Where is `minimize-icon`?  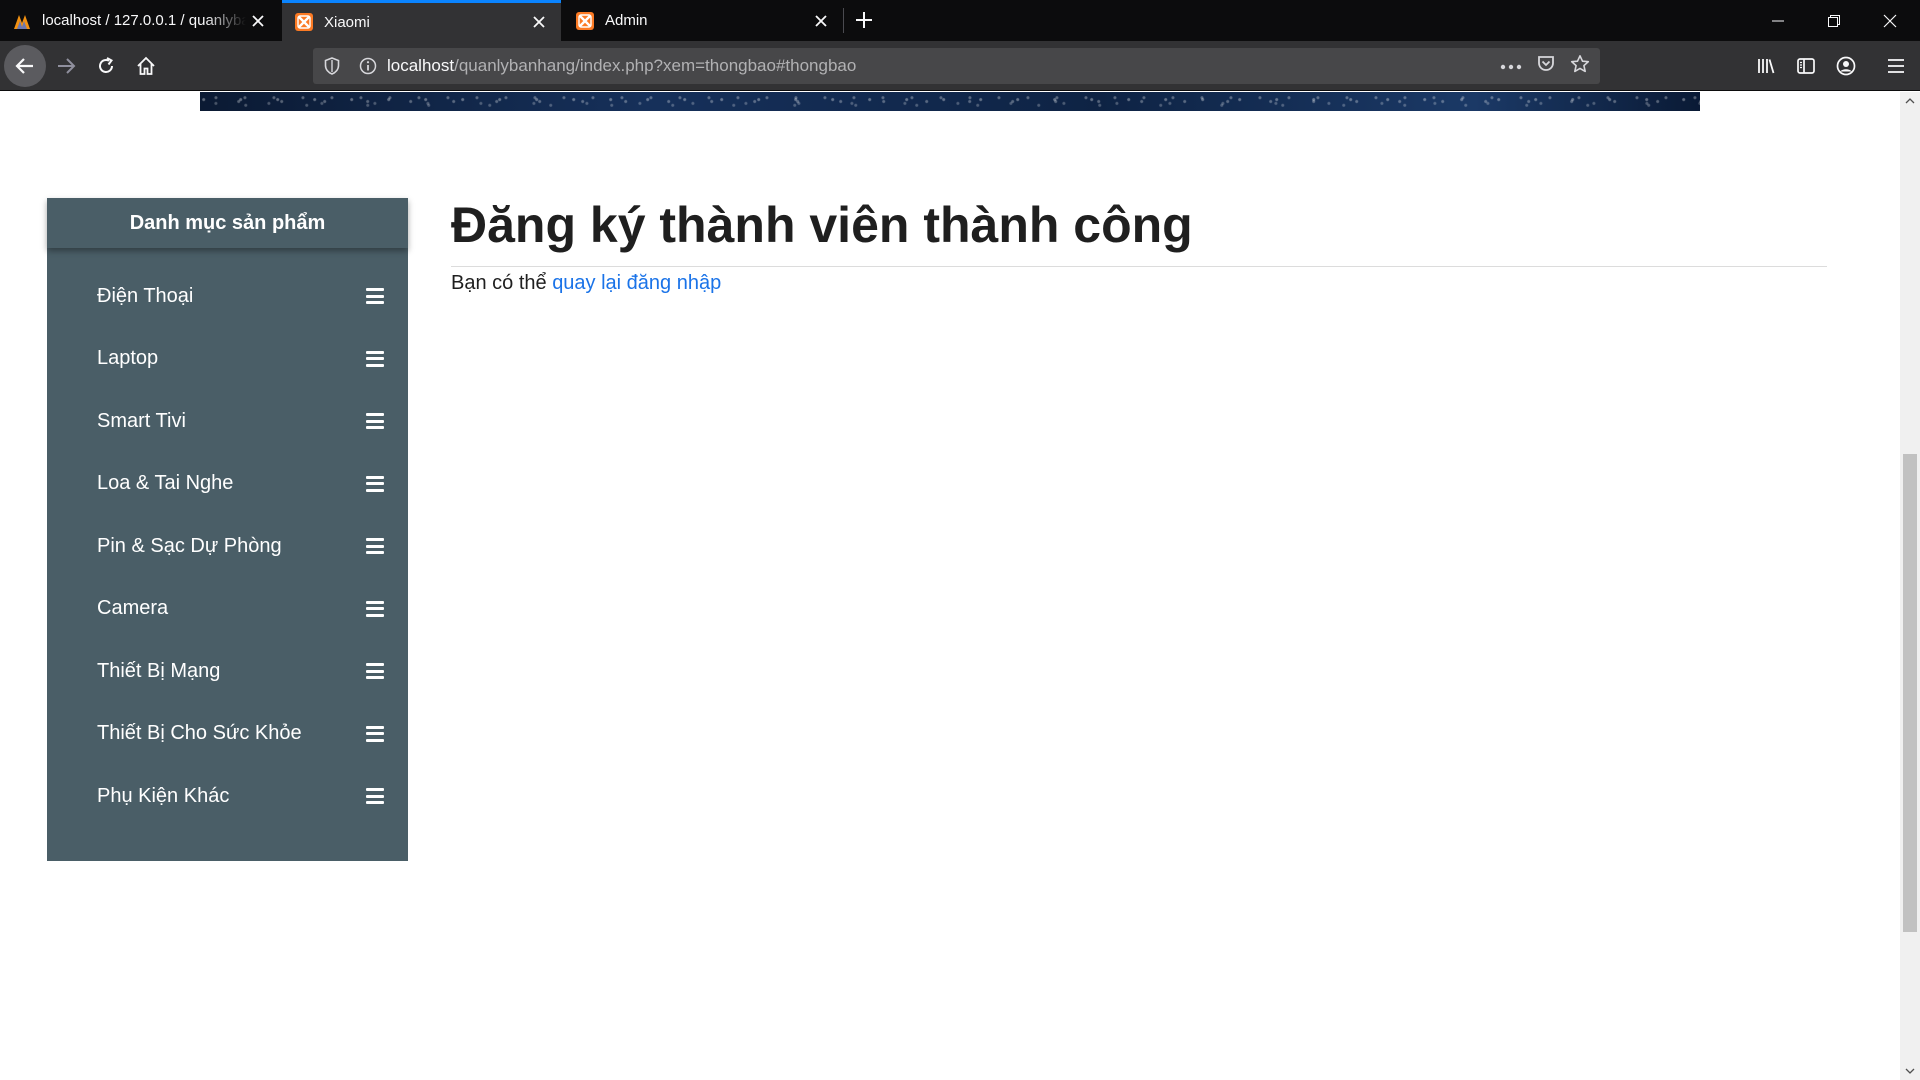
minimize-icon is located at coordinates (1778, 20).